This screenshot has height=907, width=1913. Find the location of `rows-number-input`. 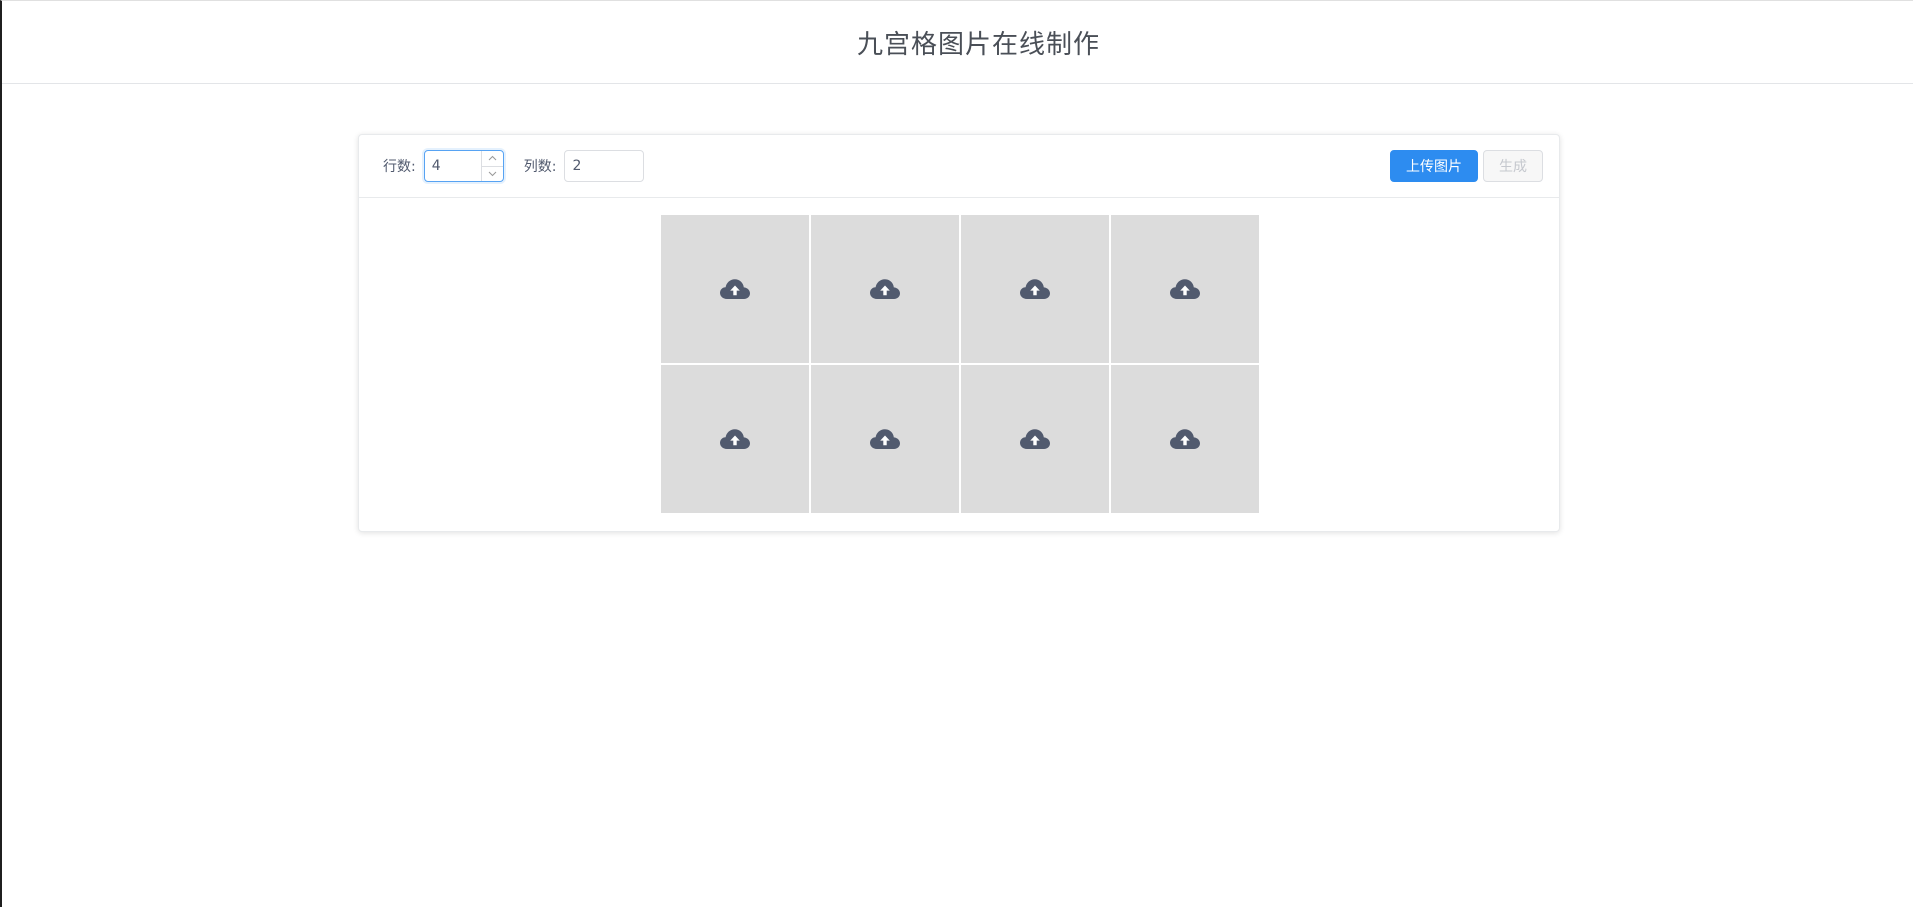

rows-number-input is located at coordinates (463, 166).